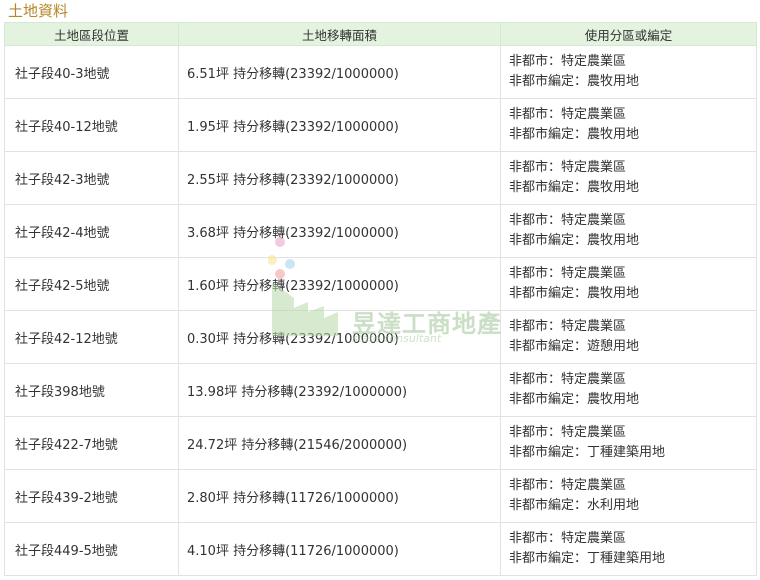 The height and width of the screenshot is (580, 760). Describe the element at coordinates (339, 125) in the screenshot. I see `area-cell: 1.95坪 持分移轉(23392/1000000)` at that location.